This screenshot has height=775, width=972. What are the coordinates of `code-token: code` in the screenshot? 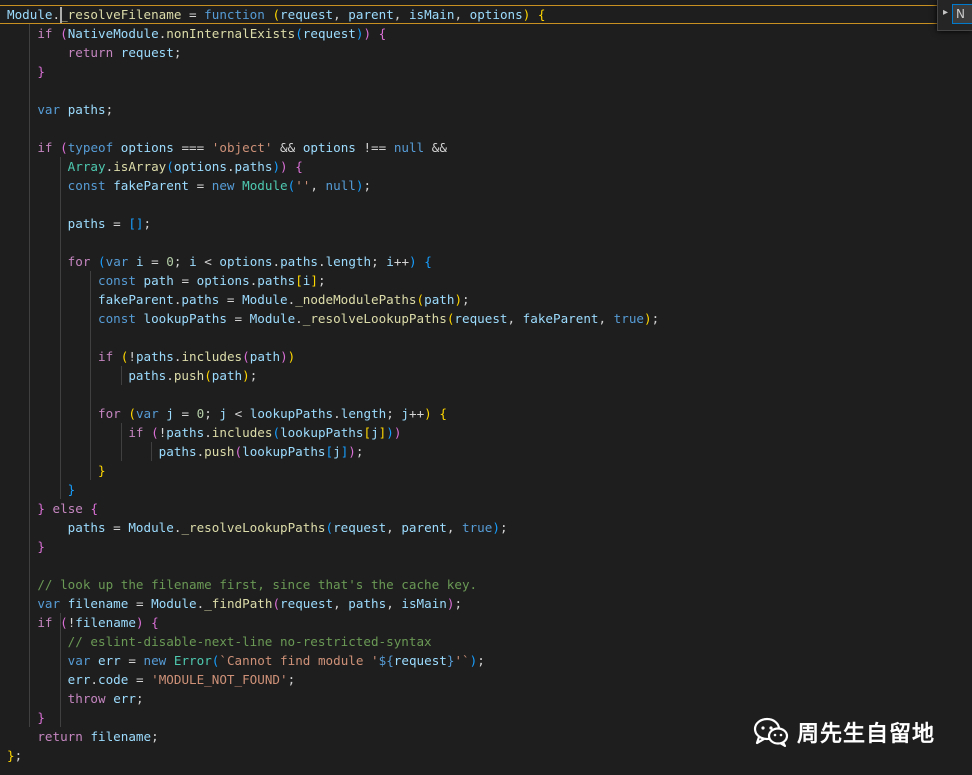 It's located at (113, 679).